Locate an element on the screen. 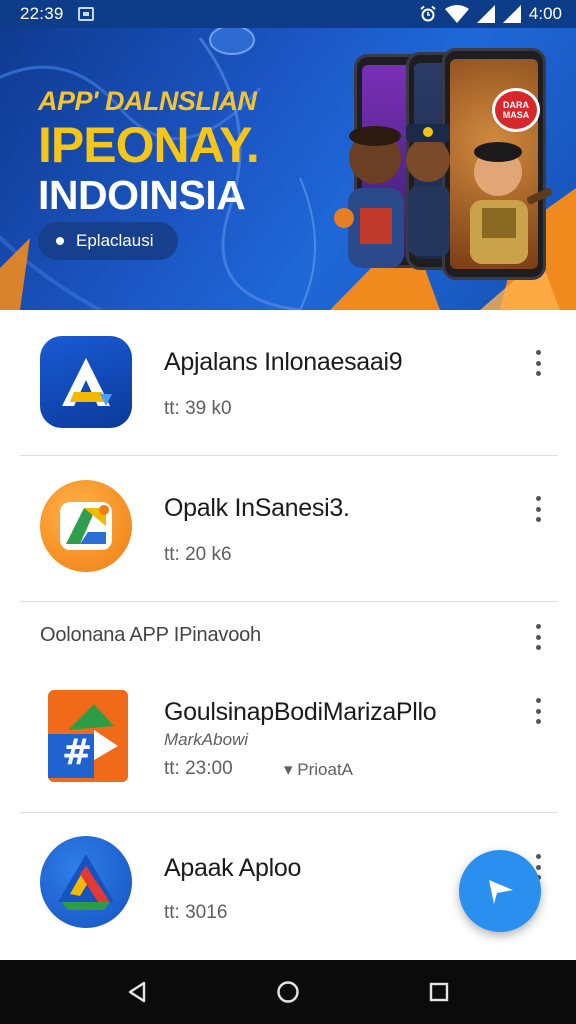 The height and width of the screenshot is (1024, 576). alarm-icon is located at coordinates (428, 13).